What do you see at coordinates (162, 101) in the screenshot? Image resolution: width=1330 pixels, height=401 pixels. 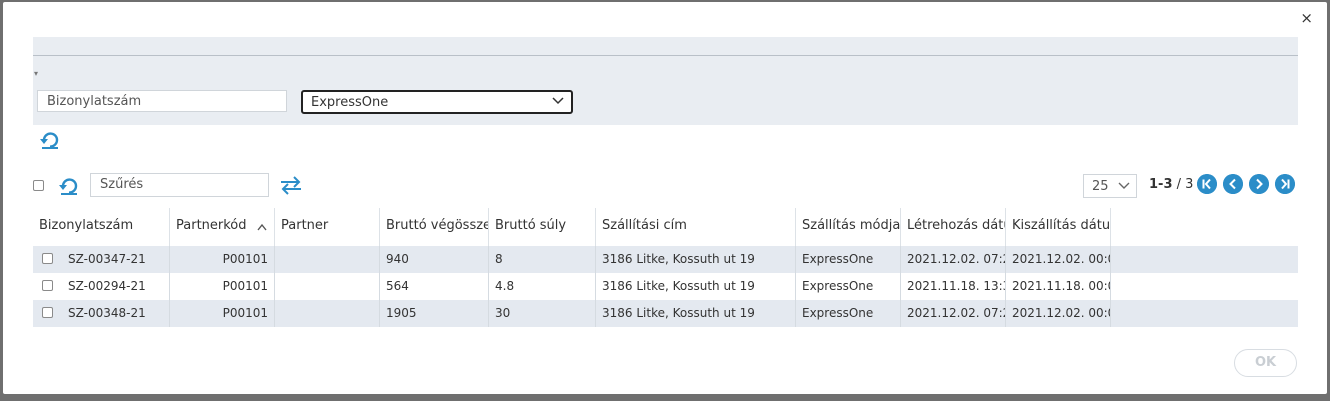 I see `doc-number-input: Bizonylatszám` at bounding box center [162, 101].